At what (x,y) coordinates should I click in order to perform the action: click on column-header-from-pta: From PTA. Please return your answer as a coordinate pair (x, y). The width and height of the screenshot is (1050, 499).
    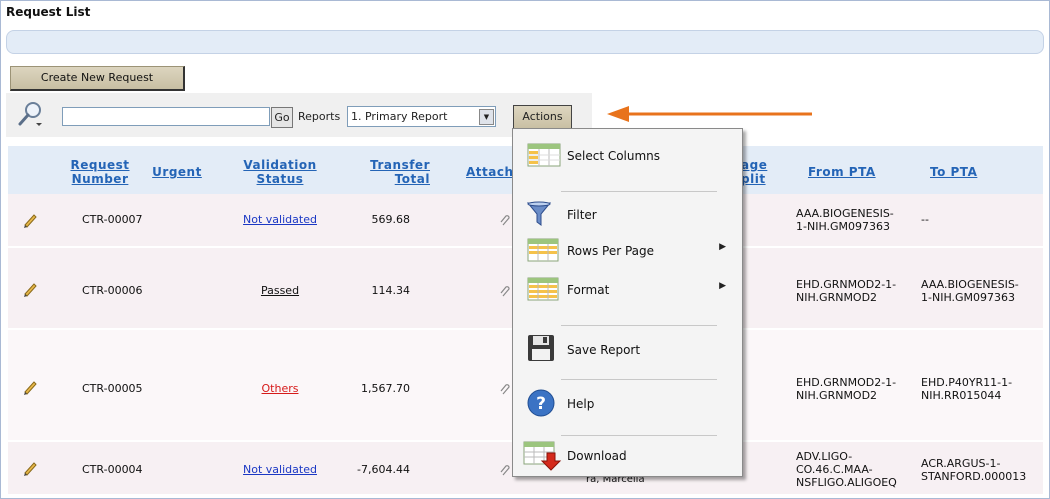
    Looking at the image, I should click on (843, 172).